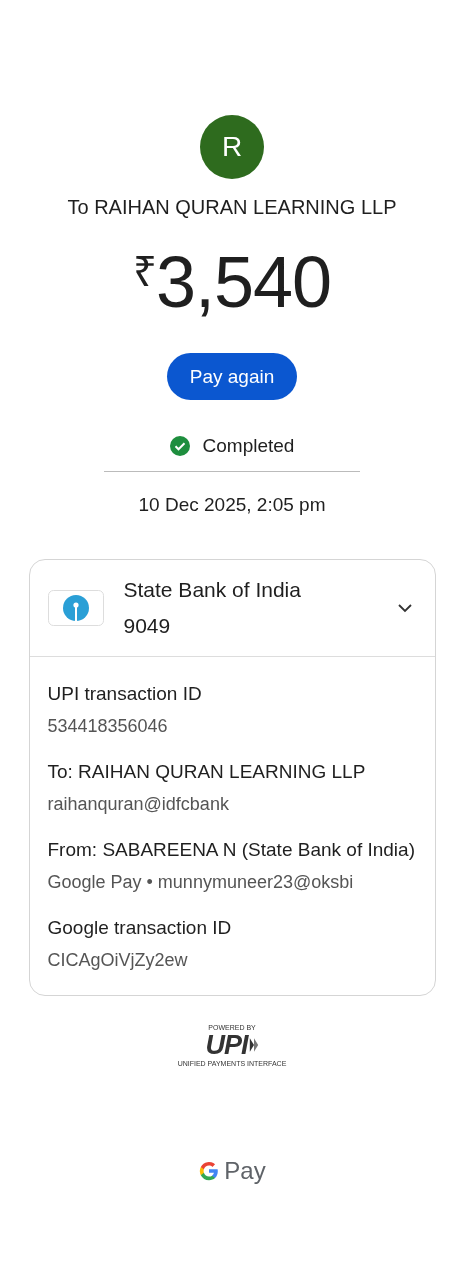  What do you see at coordinates (232, 207) in the screenshot?
I see `payee-name: To RAIHAN QURAN LEARNING LLP` at bounding box center [232, 207].